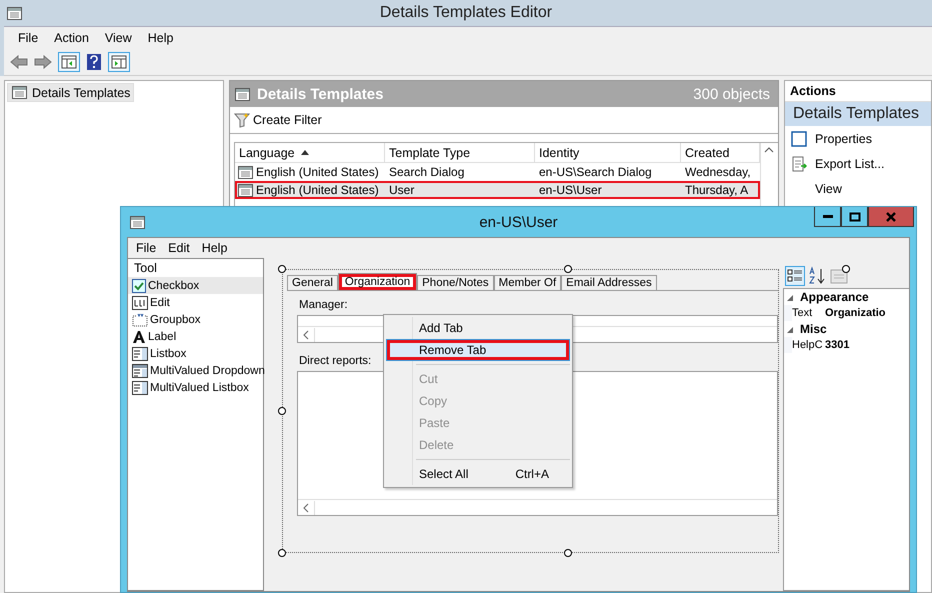 Image resolution: width=932 pixels, height=593 pixels. Describe the element at coordinates (808, 345) in the screenshot. I see `property-name: HelpC` at that location.